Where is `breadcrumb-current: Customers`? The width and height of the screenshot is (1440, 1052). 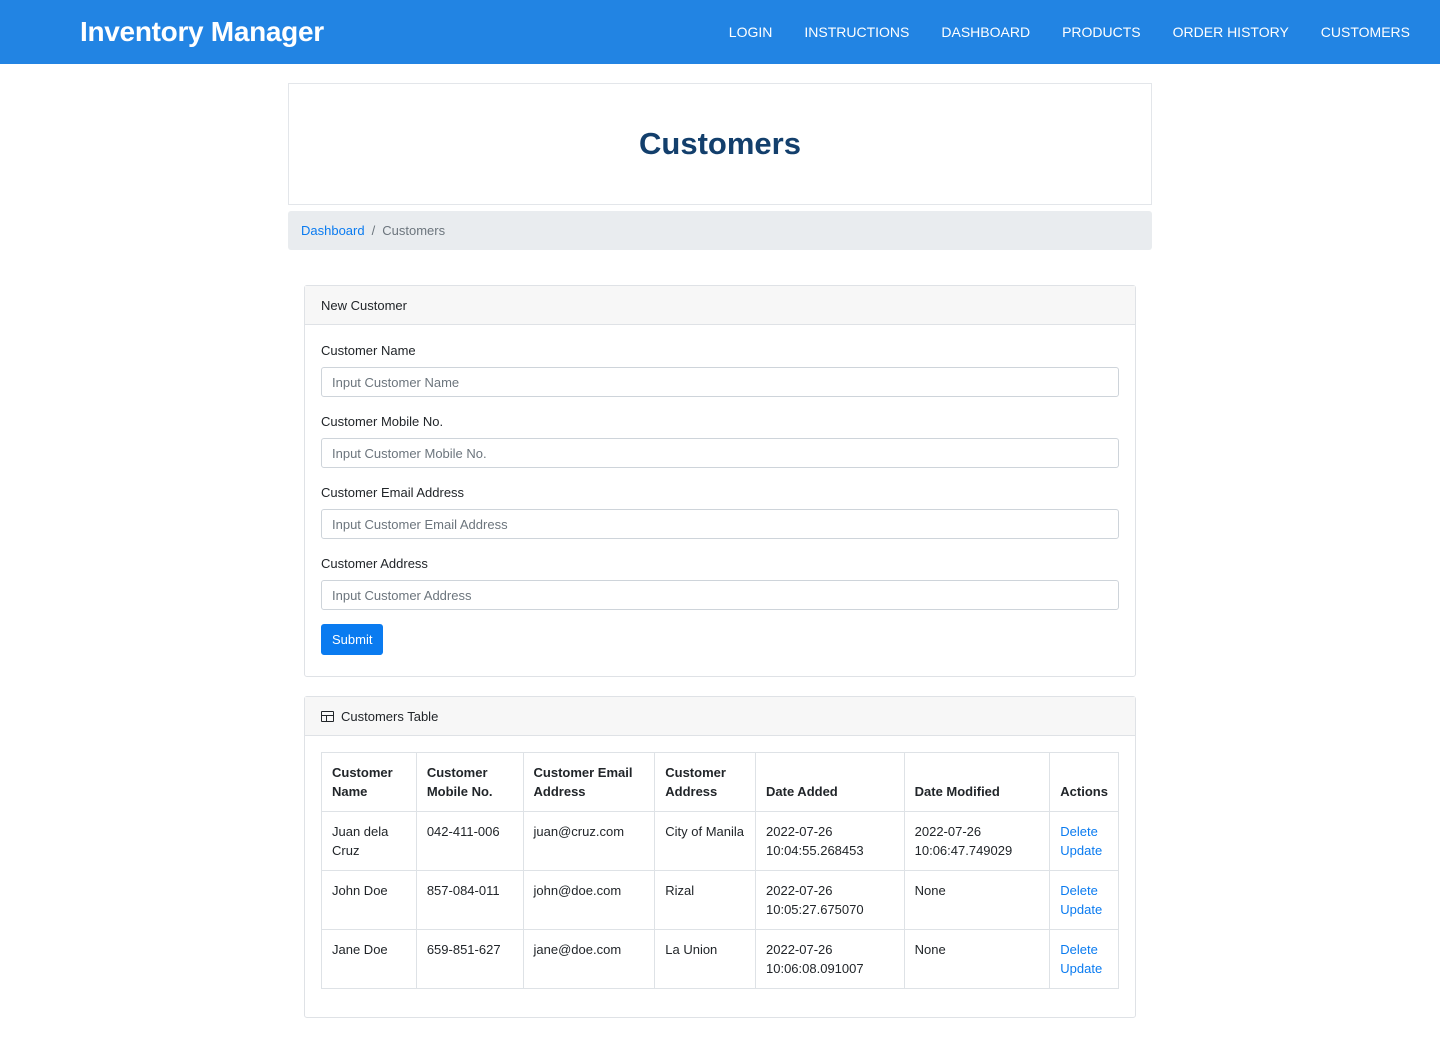
breadcrumb-current: Customers is located at coordinates (414, 230).